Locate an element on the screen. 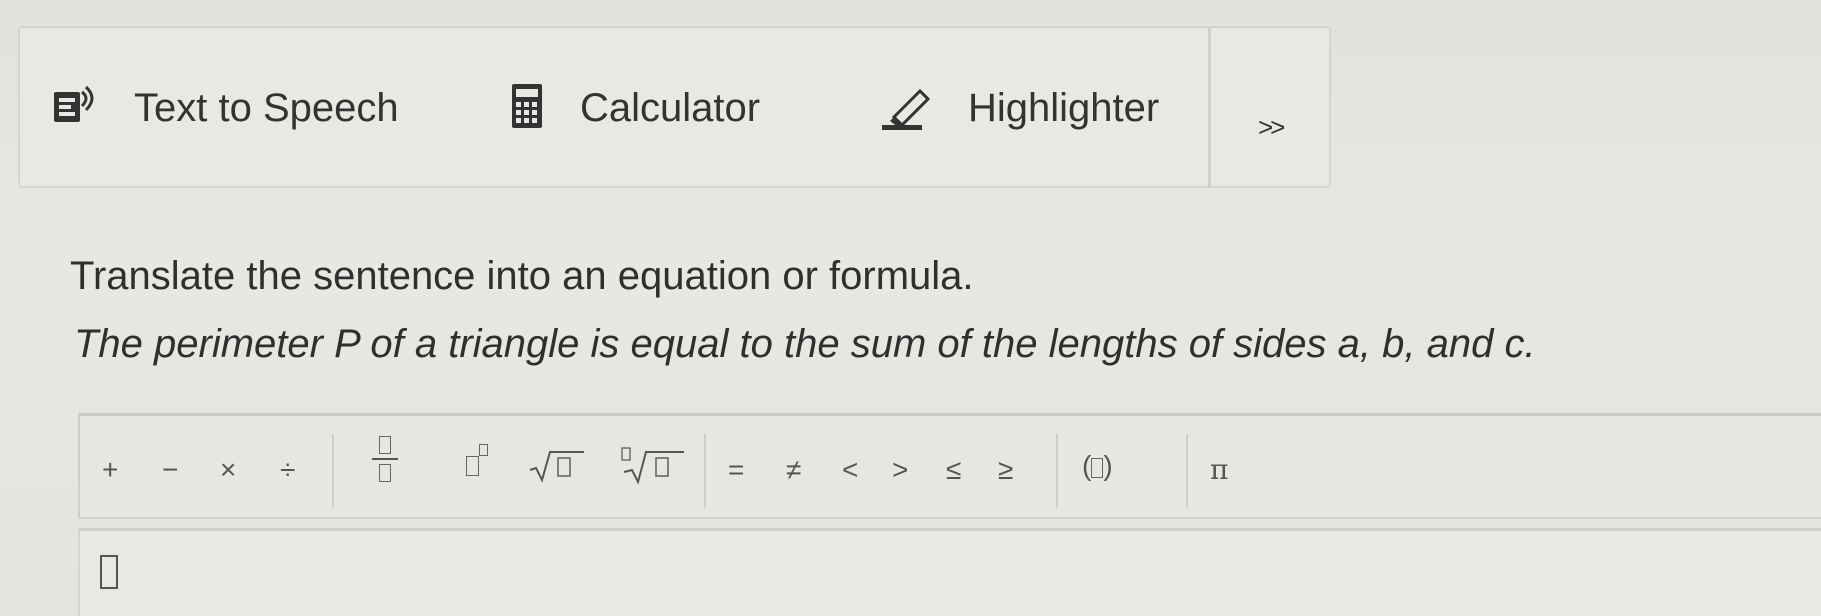 The image size is (1821, 616). base-box-icon is located at coordinates (472, 465).